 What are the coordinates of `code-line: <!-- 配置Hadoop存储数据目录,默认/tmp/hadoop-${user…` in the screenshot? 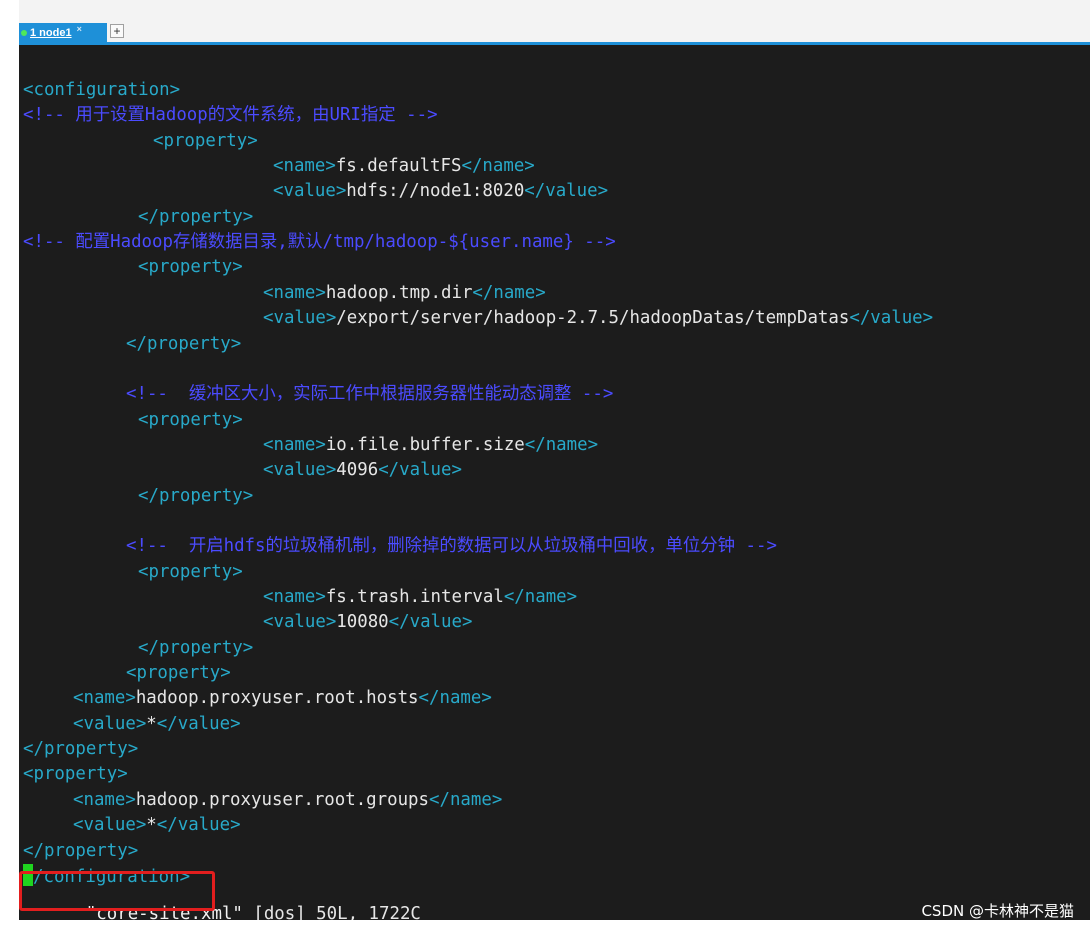 It's located at (319, 242).